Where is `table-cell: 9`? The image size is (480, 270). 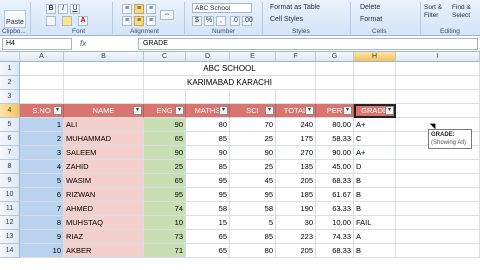 table-cell: 9 is located at coordinates (42, 237).